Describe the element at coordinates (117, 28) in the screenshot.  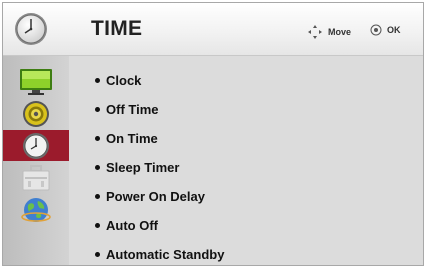
I see `page-title: TIME` at that location.